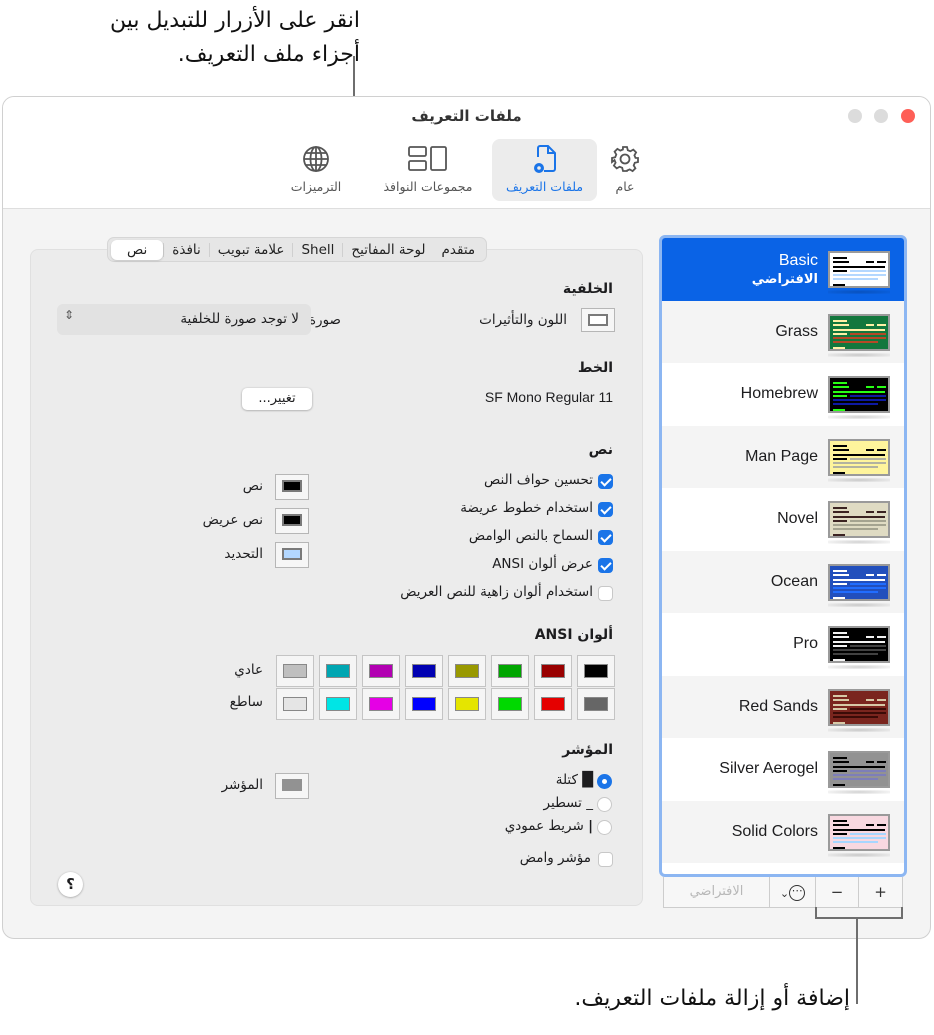 This screenshot has height=1035, width=934. Describe the element at coordinates (783, 644) in the screenshot. I see `profile-item: Pro` at that location.